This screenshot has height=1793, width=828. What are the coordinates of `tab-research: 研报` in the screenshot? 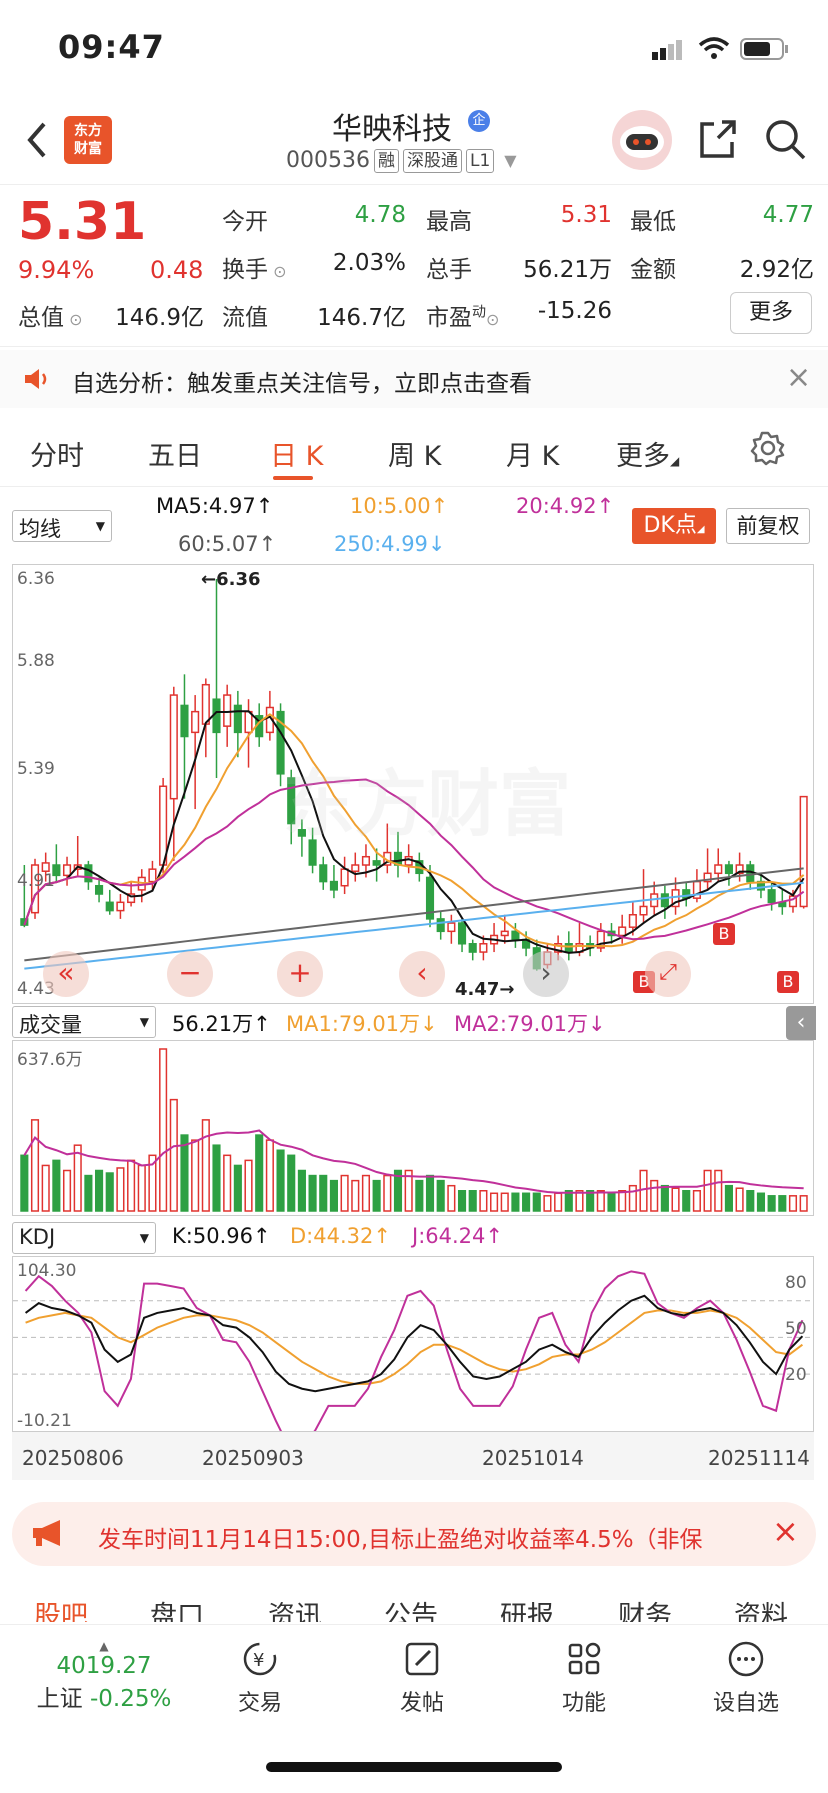 It's located at (527, 1608).